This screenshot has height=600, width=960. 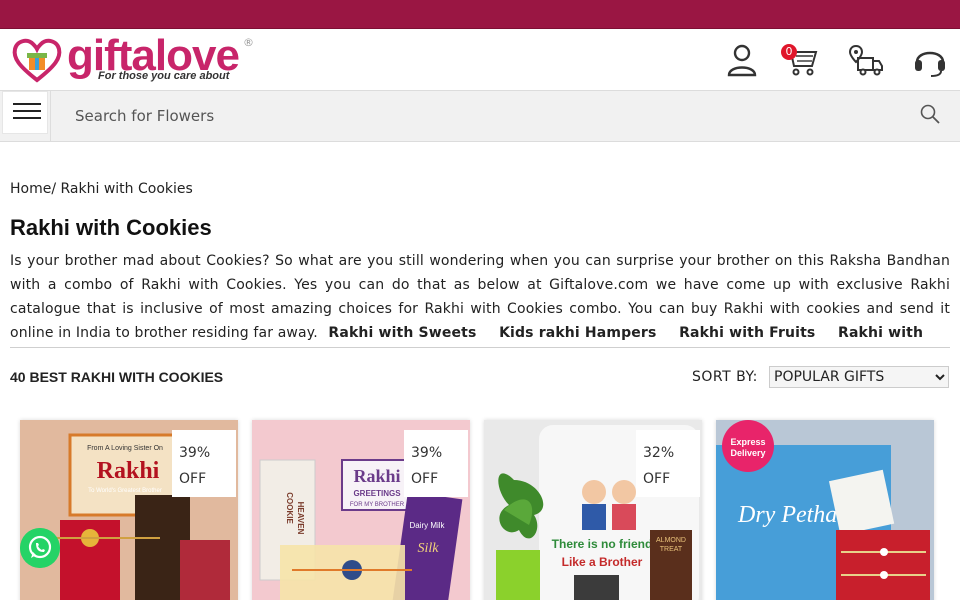 I want to click on sort-label: SORT BY:, so click(x=725, y=377).